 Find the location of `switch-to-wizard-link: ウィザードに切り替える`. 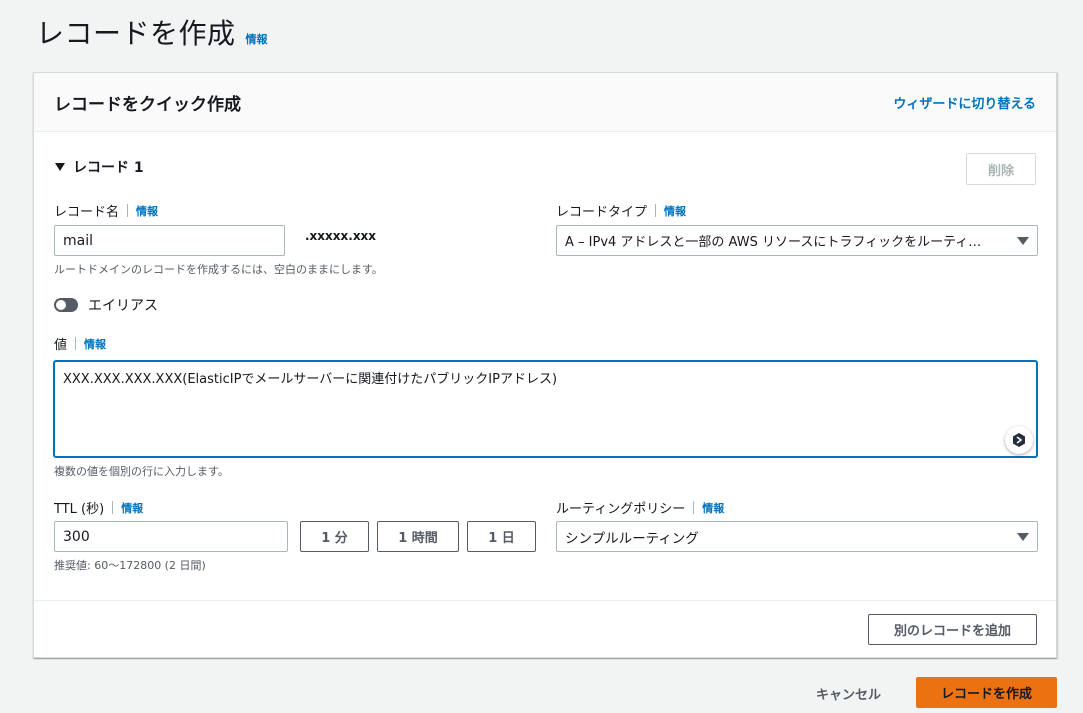

switch-to-wizard-link: ウィザードに切り替える is located at coordinates (964, 102).